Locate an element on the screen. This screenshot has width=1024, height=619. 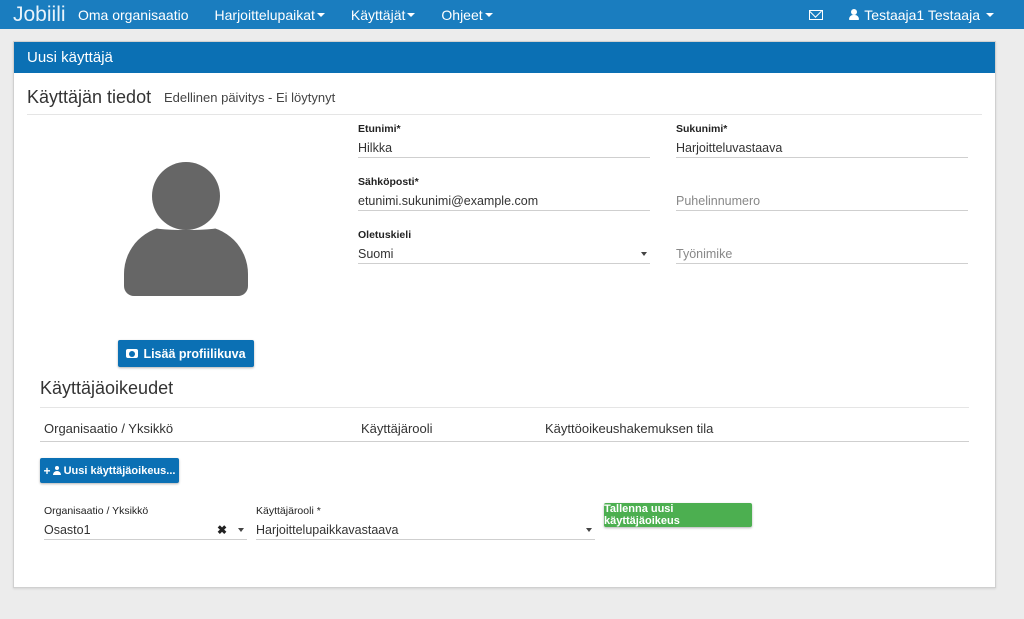
email-field: Sähköposti* etunimi.sukunimi@example.com is located at coordinates (504, 193).